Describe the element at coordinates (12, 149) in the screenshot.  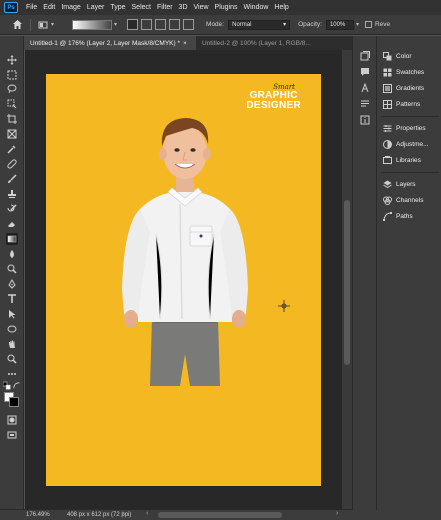
I see `eyedropper-tool-icon` at that location.